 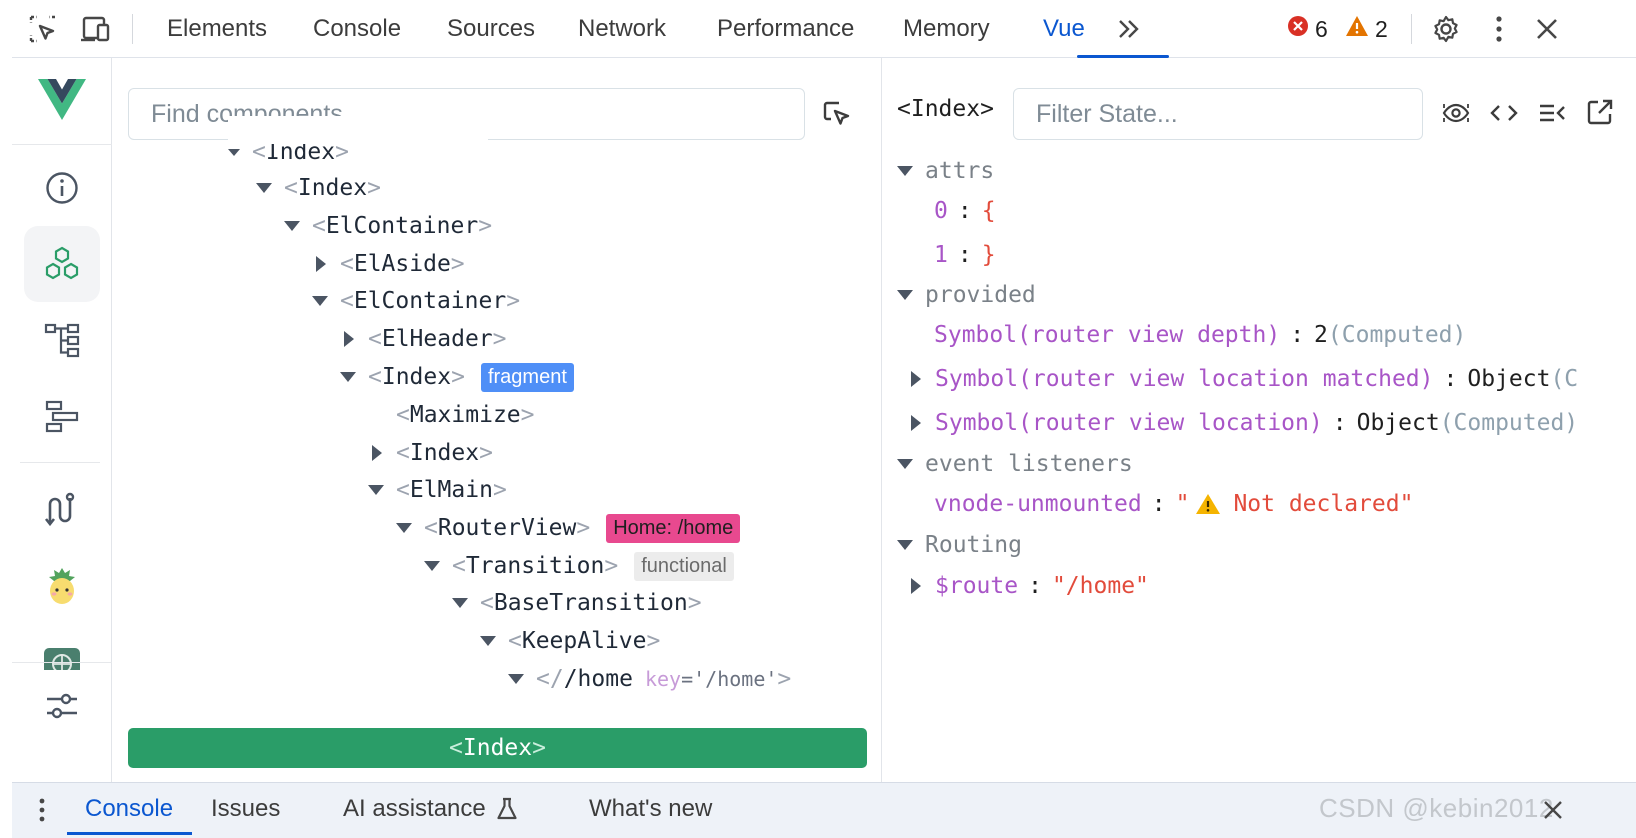 I want to click on component-name: Transition, so click(x=535, y=566).